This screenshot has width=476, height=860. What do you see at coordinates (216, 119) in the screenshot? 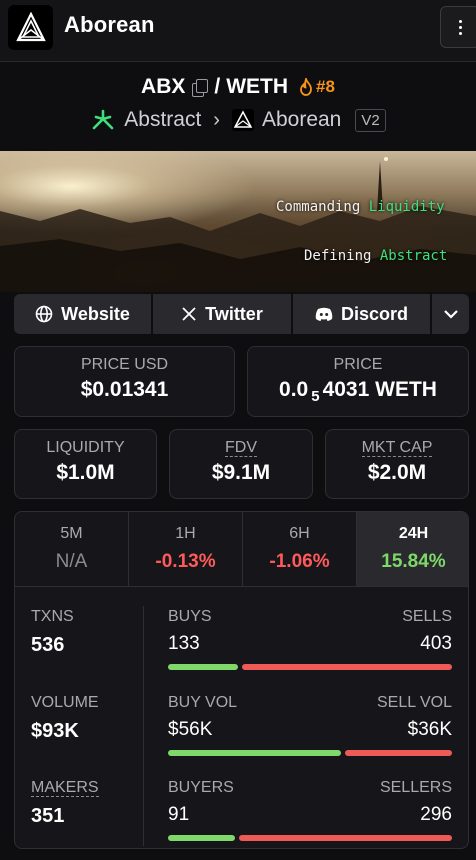
I see `chevron-right-icon: ›` at bounding box center [216, 119].